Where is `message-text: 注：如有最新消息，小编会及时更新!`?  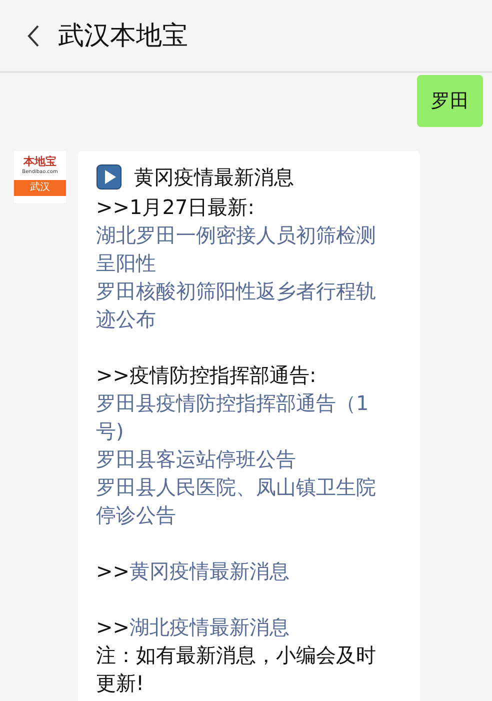
message-text: 注：如有最新消息，小编会及时更新! is located at coordinates (236, 669).